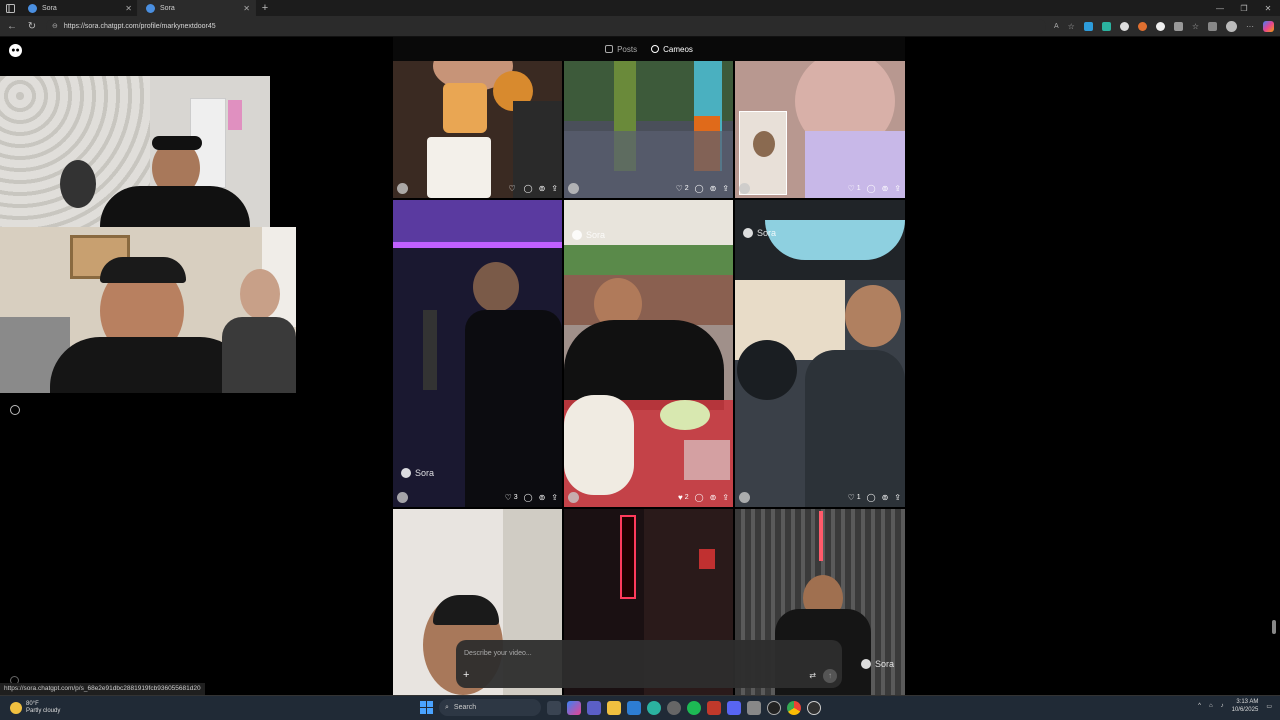 The width and height of the screenshot is (1280, 720). What do you see at coordinates (1231, 26) in the screenshot?
I see `profile-avatar` at bounding box center [1231, 26].